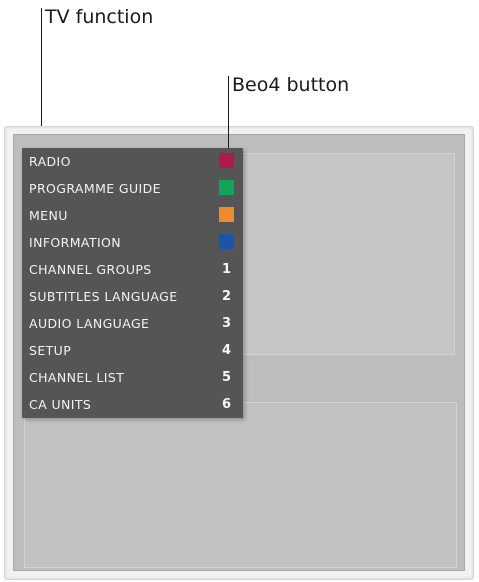 This screenshot has height=582, width=479. I want to click on menu-item-information: INFORMATION, so click(132, 242).